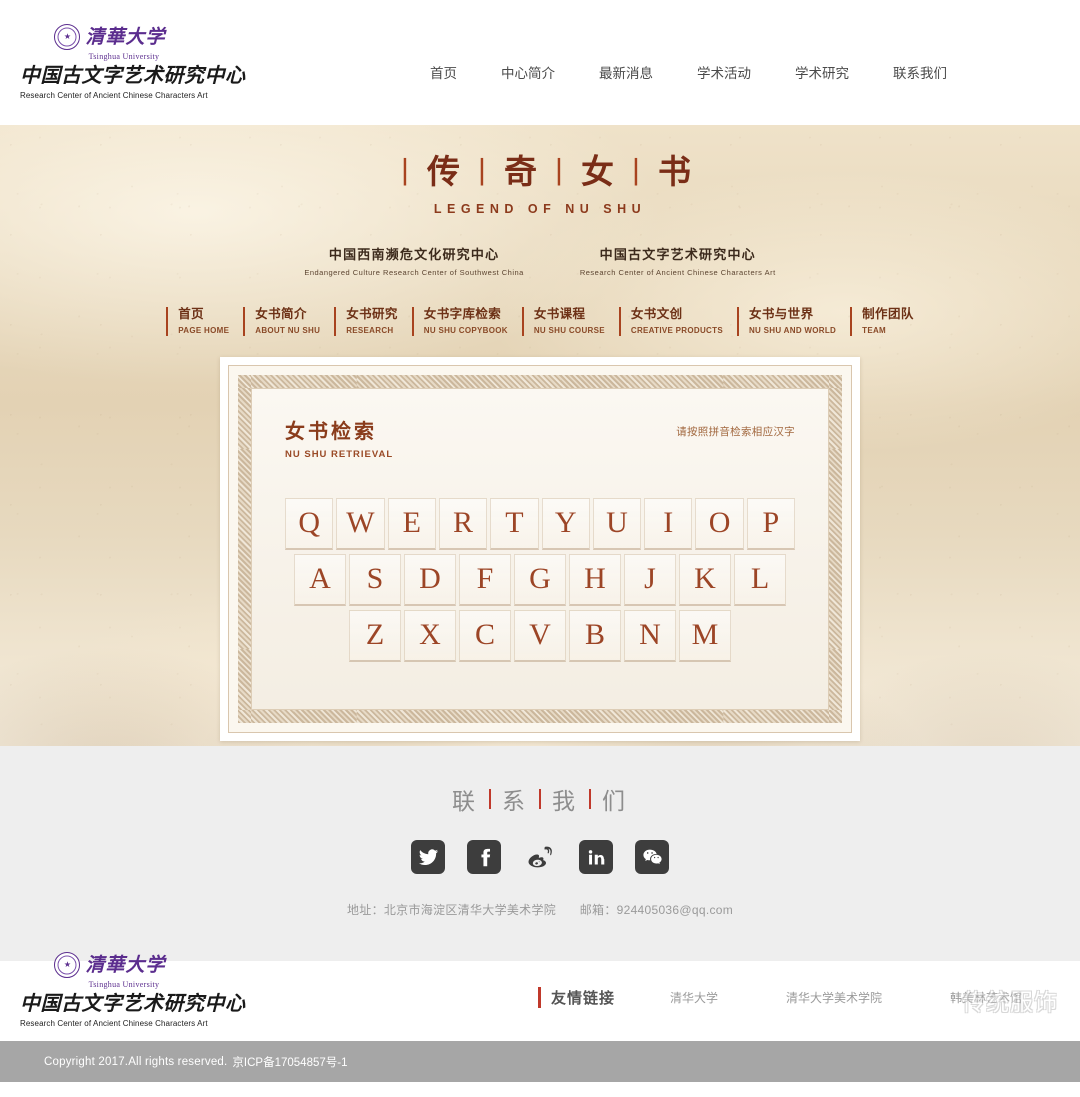 This screenshot has width=1080, height=1097. I want to click on key-f: F, so click(485, 579).